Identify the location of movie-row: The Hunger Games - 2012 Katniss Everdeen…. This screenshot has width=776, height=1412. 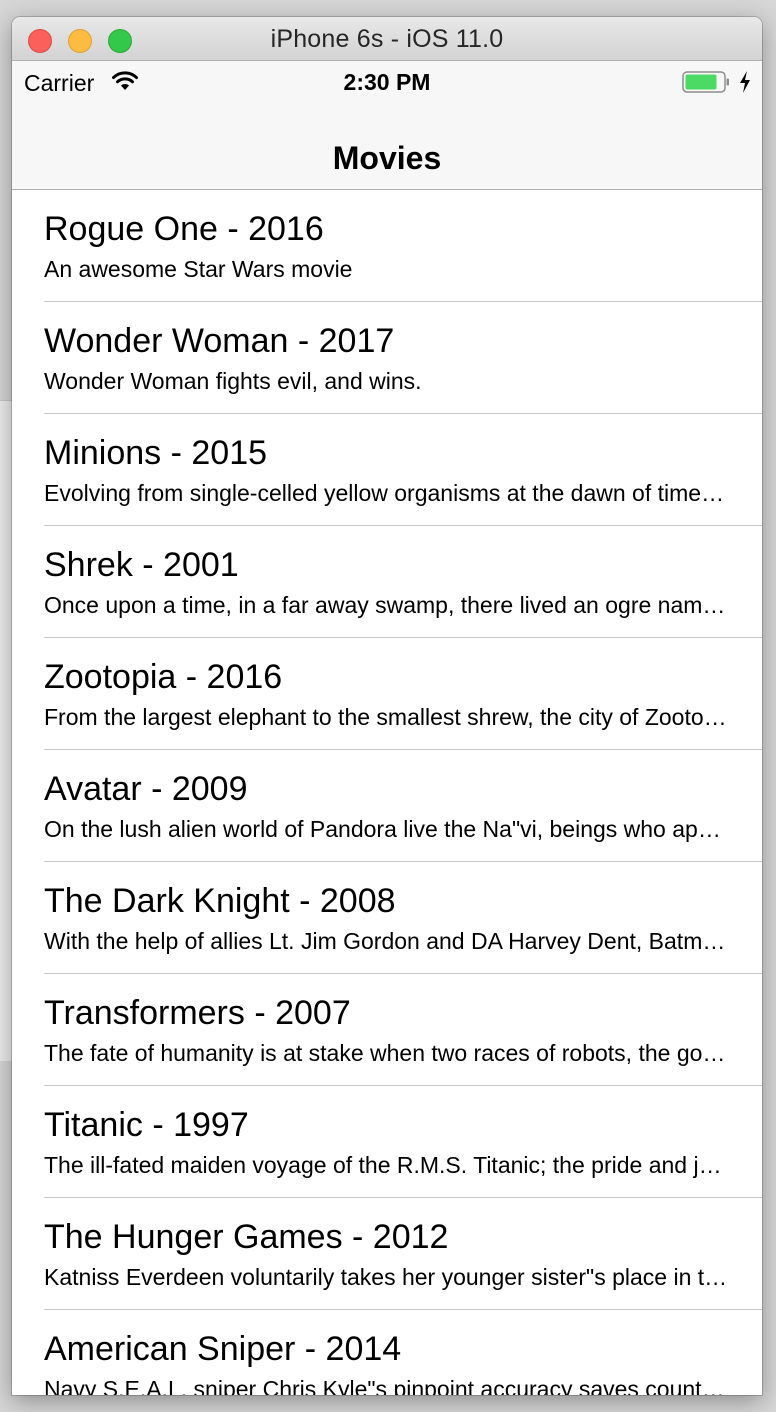
(387, 1254).